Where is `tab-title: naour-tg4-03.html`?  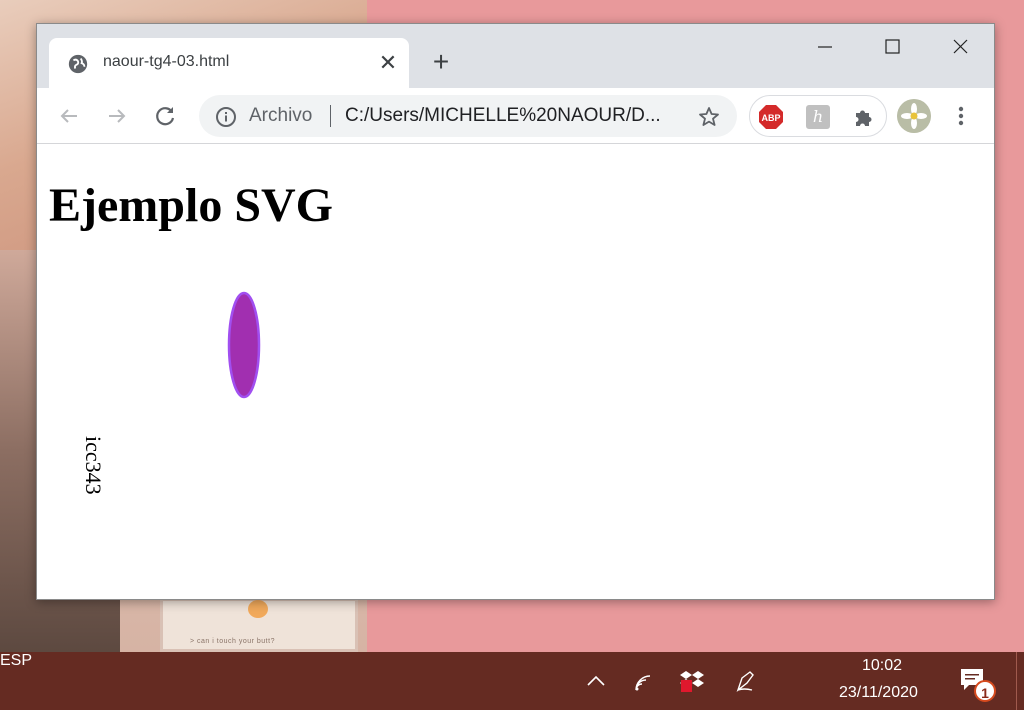
tab-title: naour-tg4-03.html is located at coordinates (166, 61).